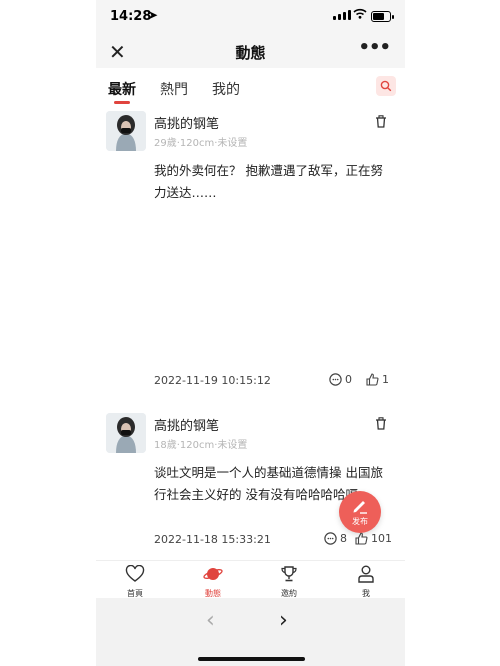 The width and height of the screenshot is (500, 666). I want to click on post-author-meta: 18歲·120cm·未设置, so click(201, 445).